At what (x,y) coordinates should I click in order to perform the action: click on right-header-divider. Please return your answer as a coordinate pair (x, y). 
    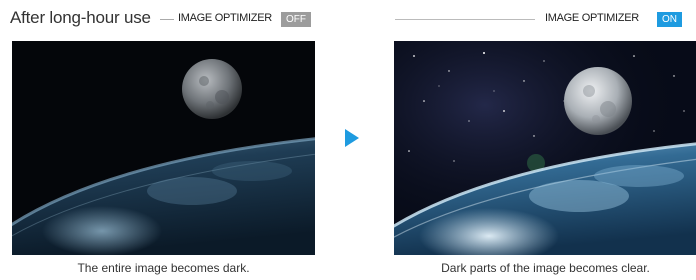
    Looking at the image, I should click on (465, 19).